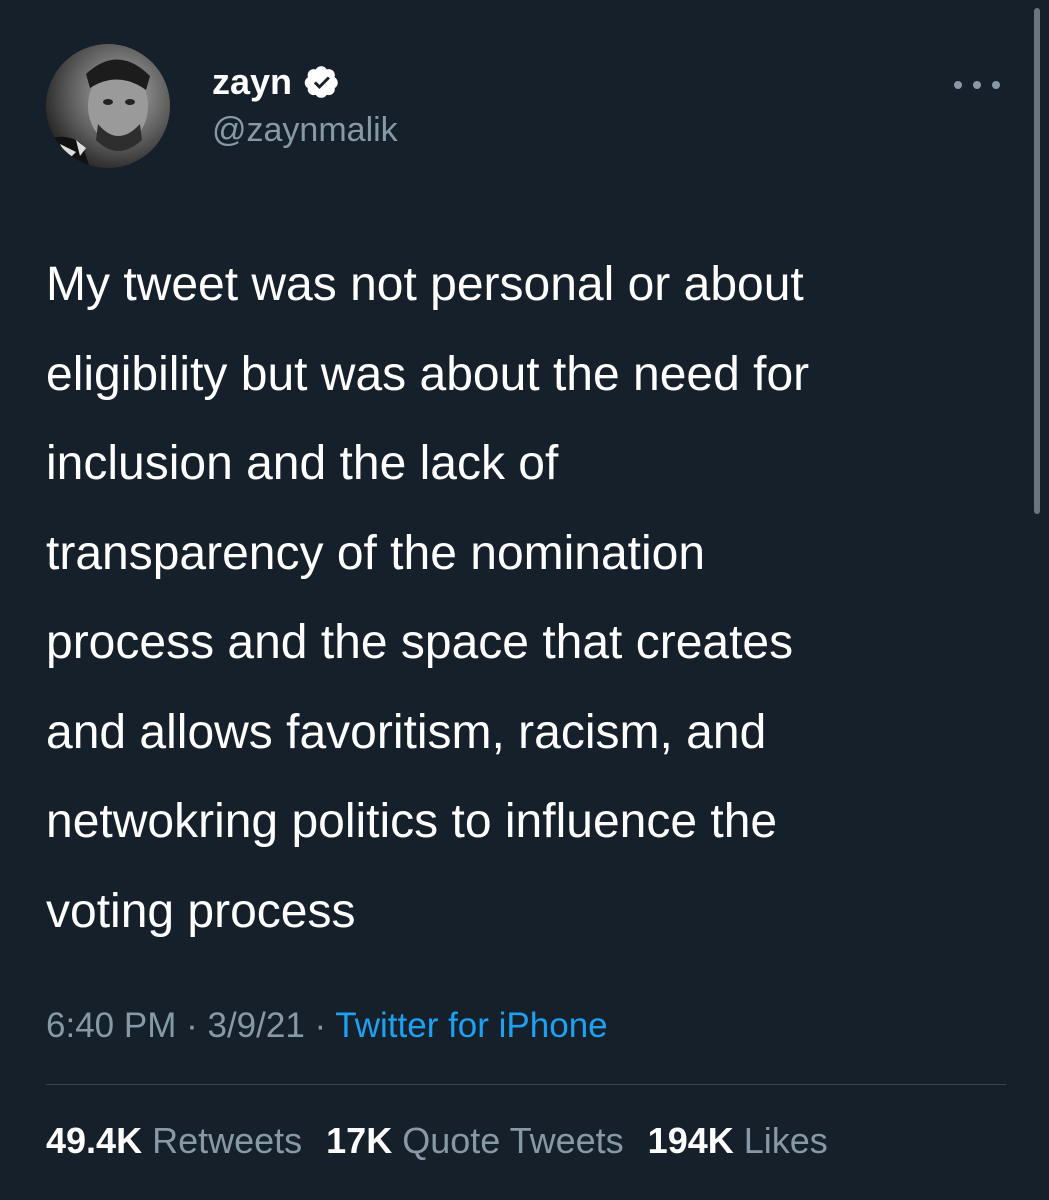  Describe the element at coordinates (425, 284) in the screenshot. I see `tweet-text-line: My tweet was not personal or about` at that location.